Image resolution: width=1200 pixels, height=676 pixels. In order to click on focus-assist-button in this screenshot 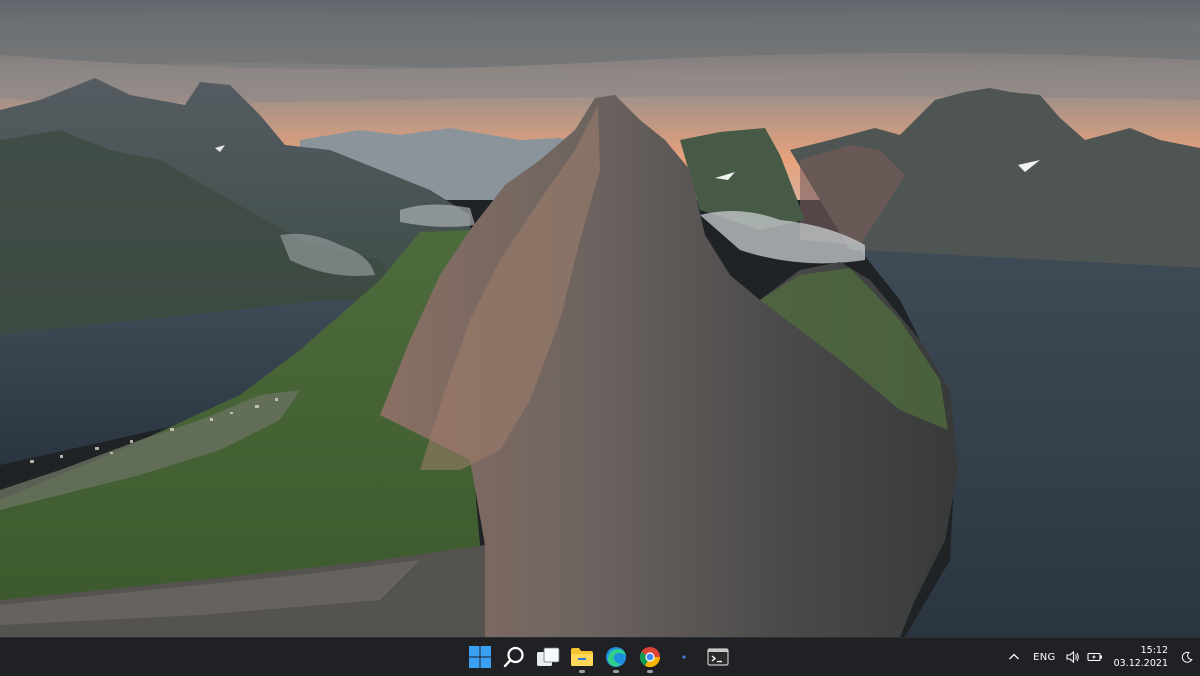, I will do `click(1187, 657)`.